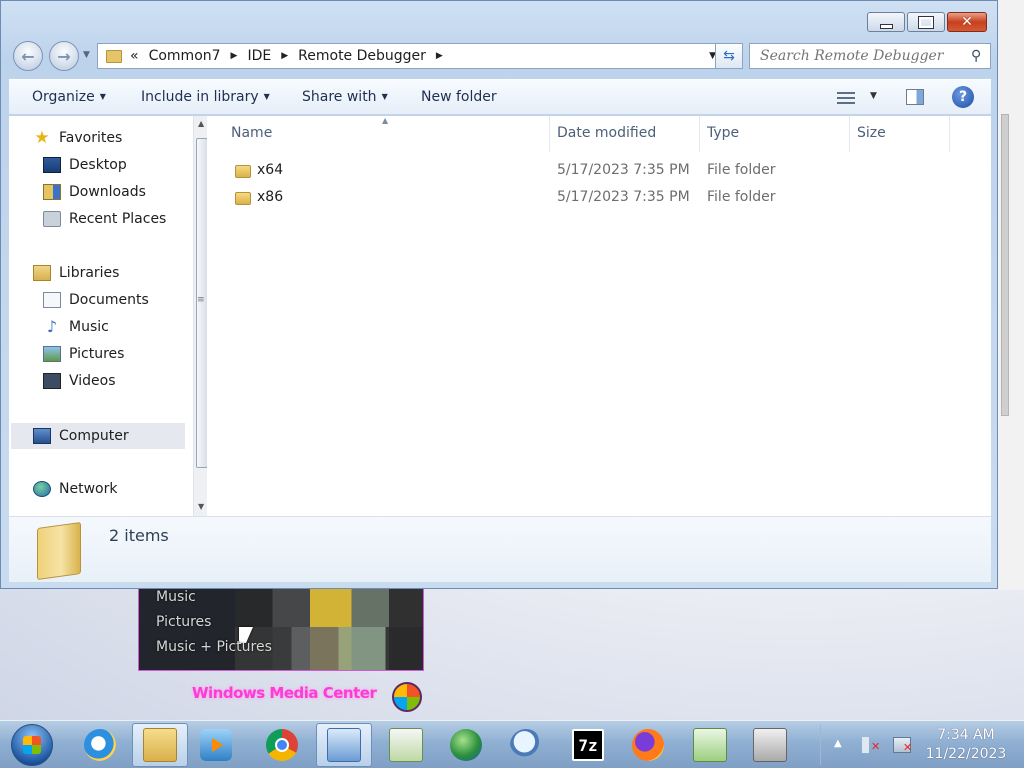  Describe the element at coordinates (862, 56) in the screenshot. I see `search-input` at that location.